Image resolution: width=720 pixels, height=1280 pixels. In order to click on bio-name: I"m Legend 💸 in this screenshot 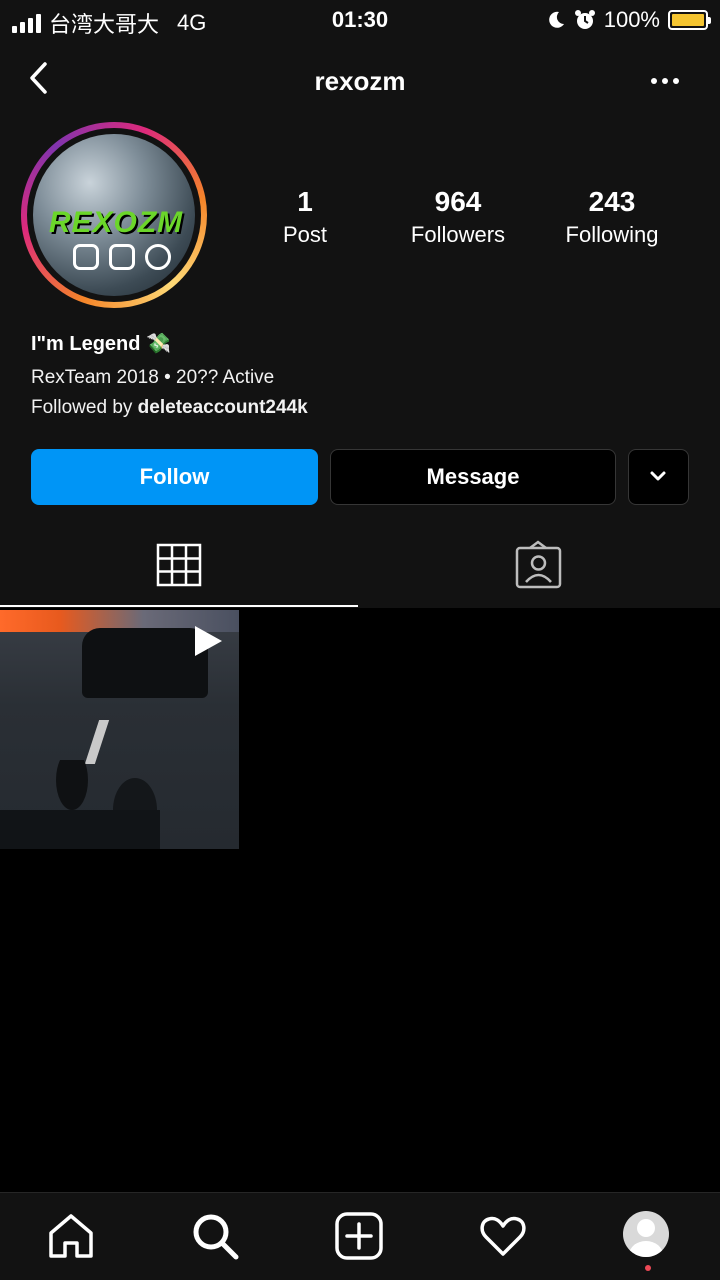, I will do `click(101, 344)`.